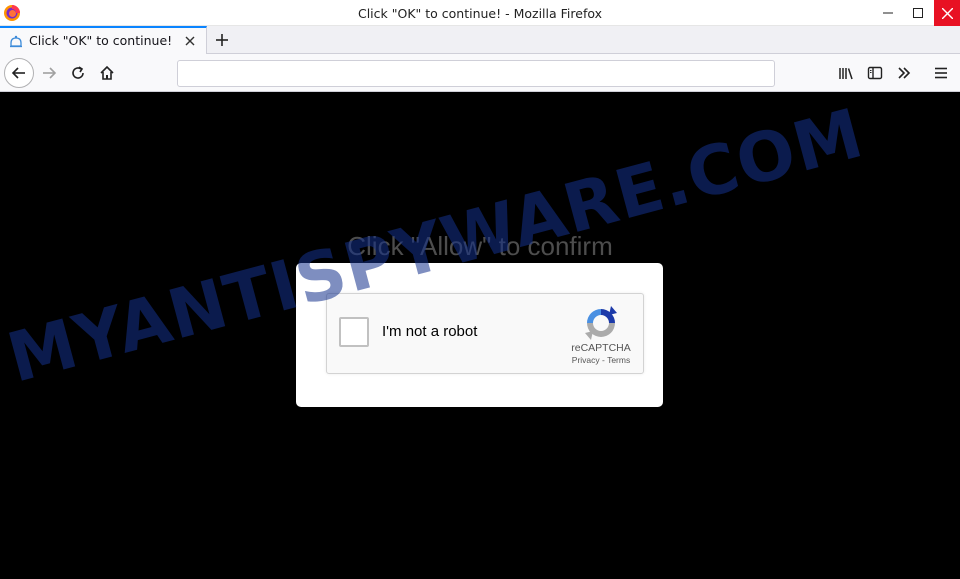 The image size is (960, 579). I want to click on url-bar, so click(476, 73).